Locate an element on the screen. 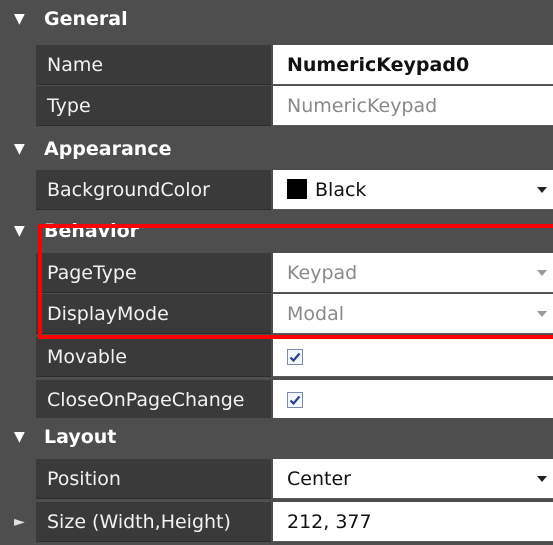  property-label-movable: Movable is located at coordinates (153, 357).